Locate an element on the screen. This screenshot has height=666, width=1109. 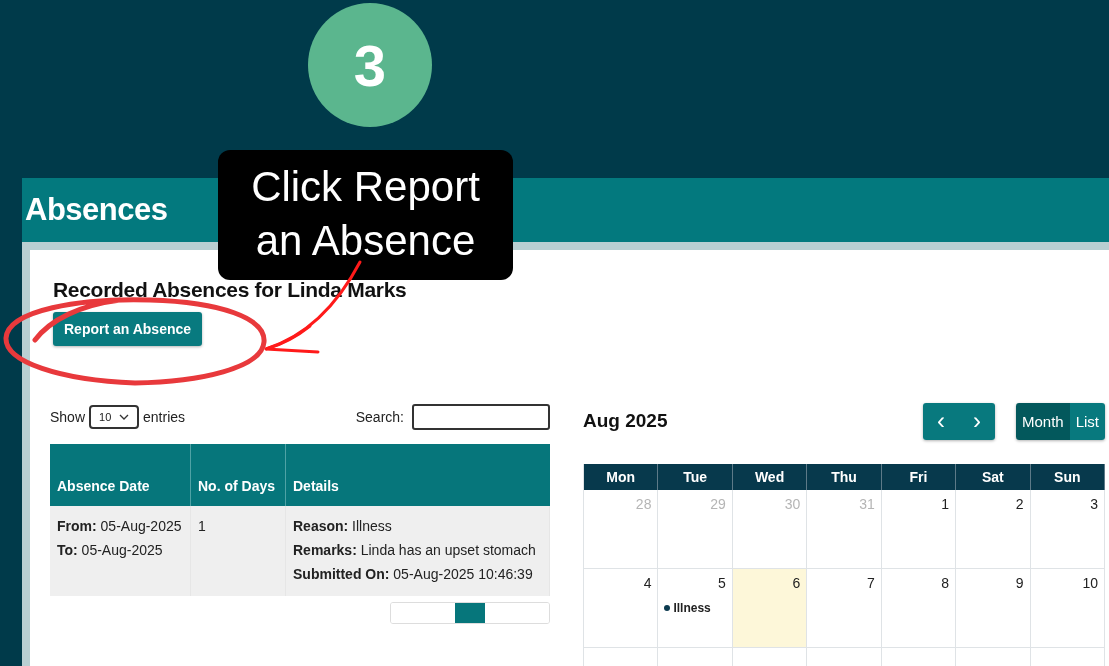
search-field is located at coordinates (481, 417).